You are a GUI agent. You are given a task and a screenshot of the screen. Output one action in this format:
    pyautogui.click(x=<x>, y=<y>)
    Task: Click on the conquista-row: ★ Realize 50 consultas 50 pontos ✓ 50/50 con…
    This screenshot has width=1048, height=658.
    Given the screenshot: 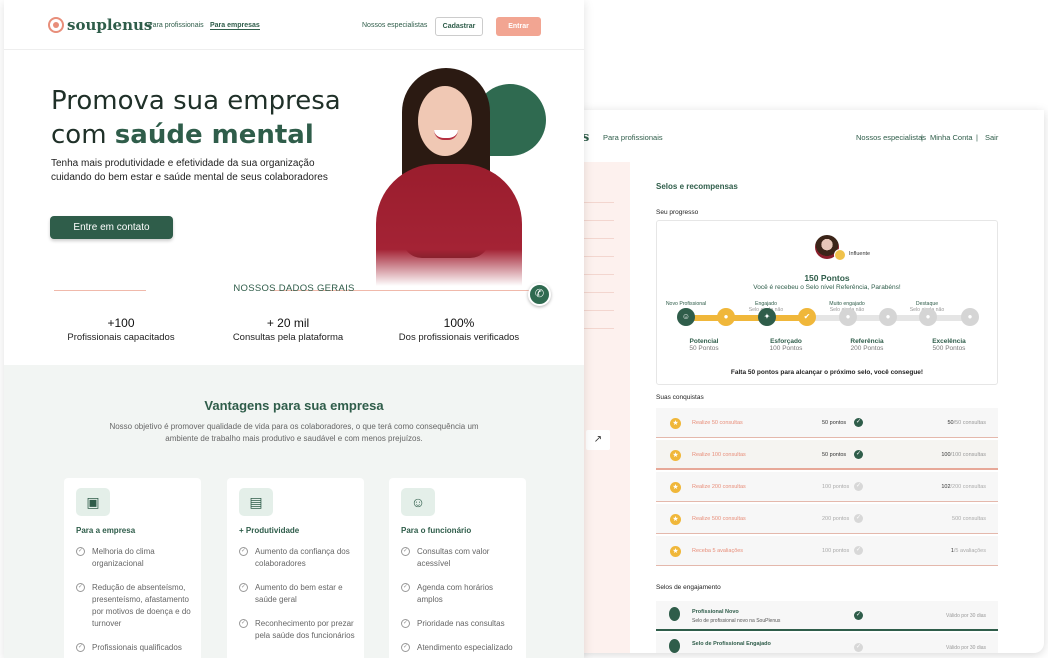 What is the action you would take?
    pyautogui.click(x=827, y=423)
    